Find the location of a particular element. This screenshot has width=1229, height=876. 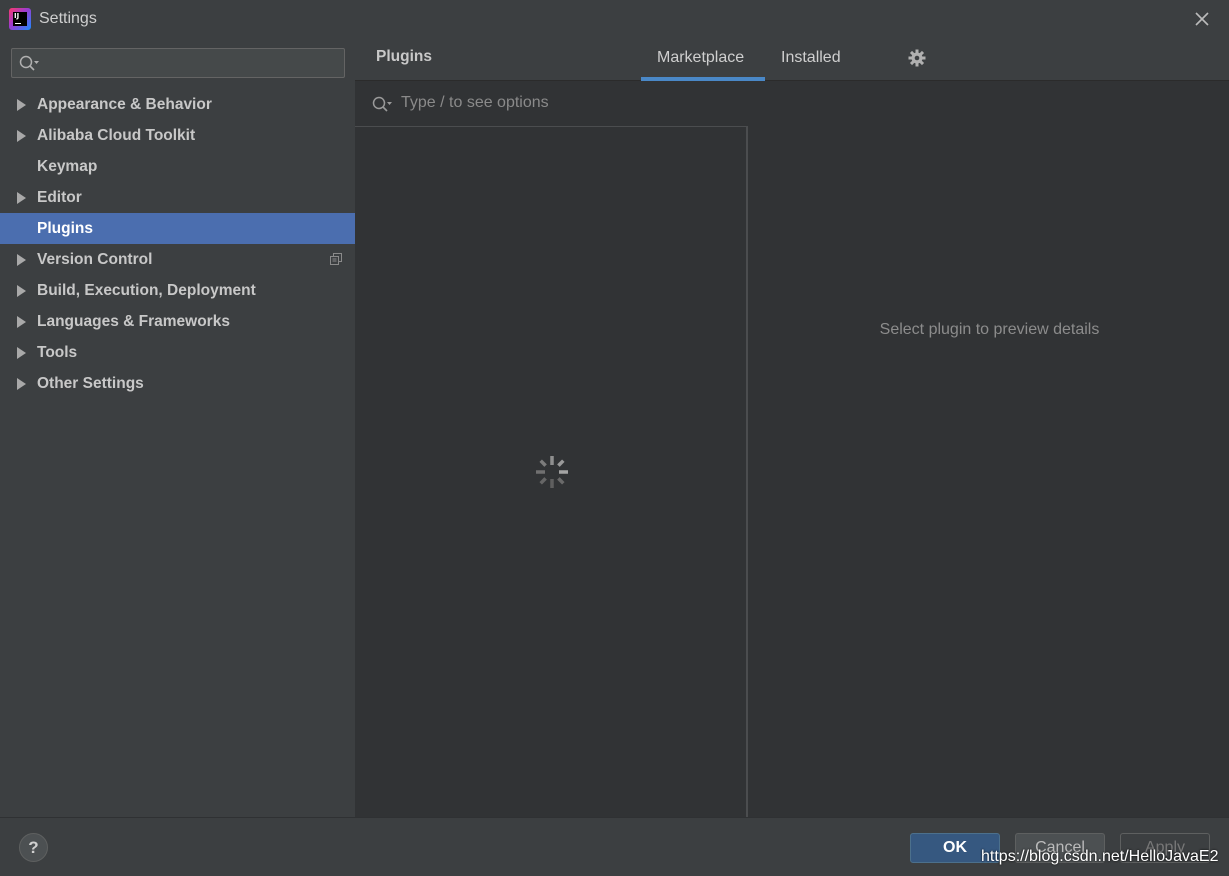

sidebar-search-input is located at coordinates (178, 63).